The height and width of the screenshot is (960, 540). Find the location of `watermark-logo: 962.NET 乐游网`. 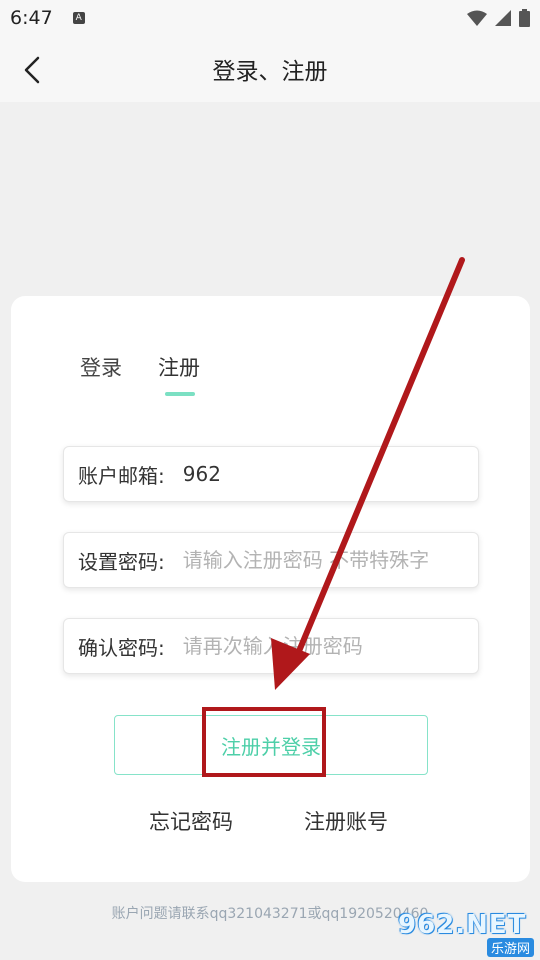

watermark-logo: 962.NET 乐游网 is located at coordinates (466, 933).